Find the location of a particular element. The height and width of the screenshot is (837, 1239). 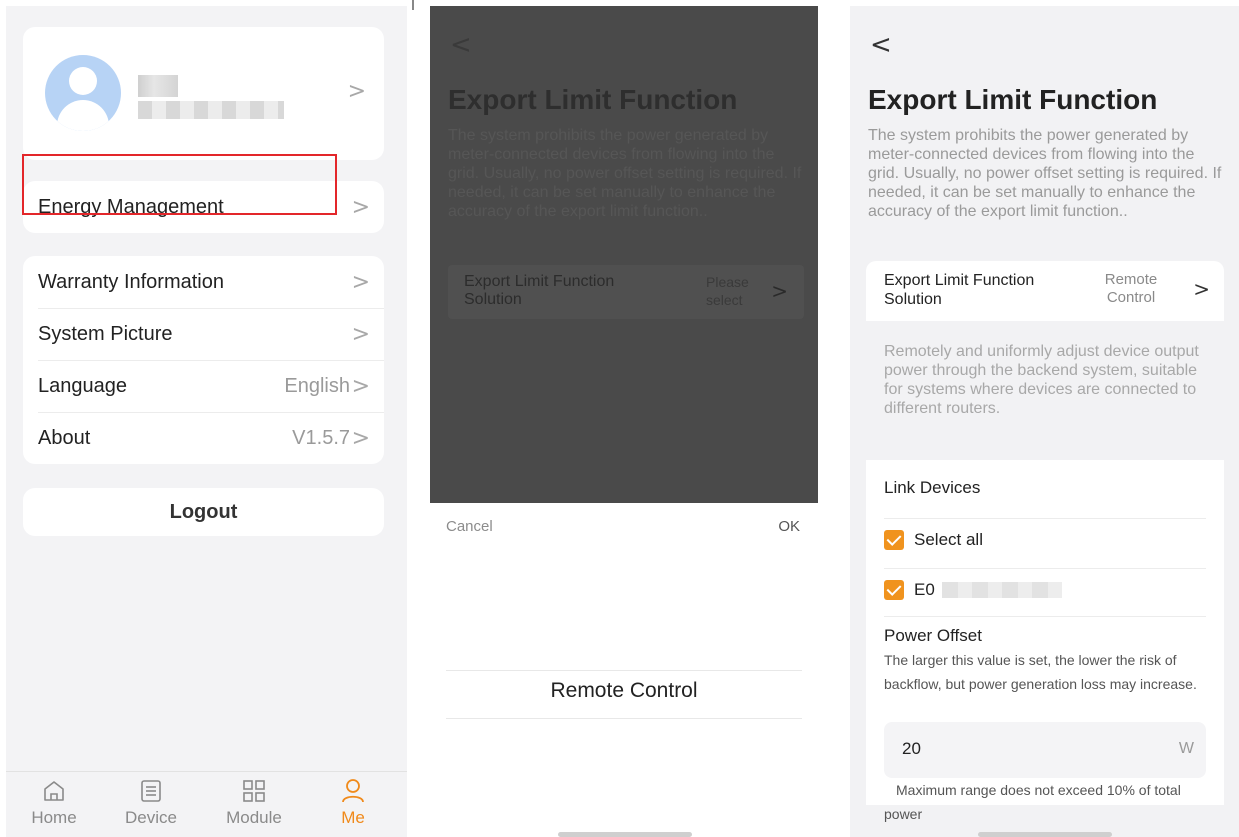

tab-home: Home is located at coordinates (54, 803).